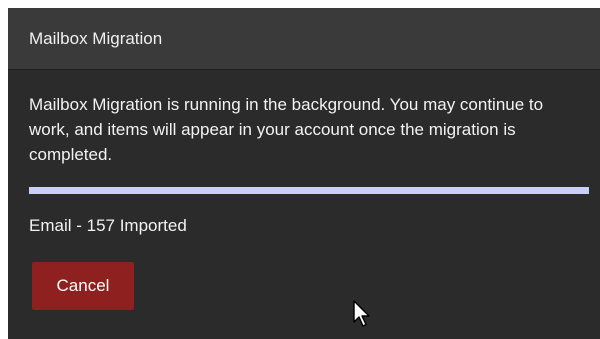  I want to click on progress-fill, so click(309, 190).